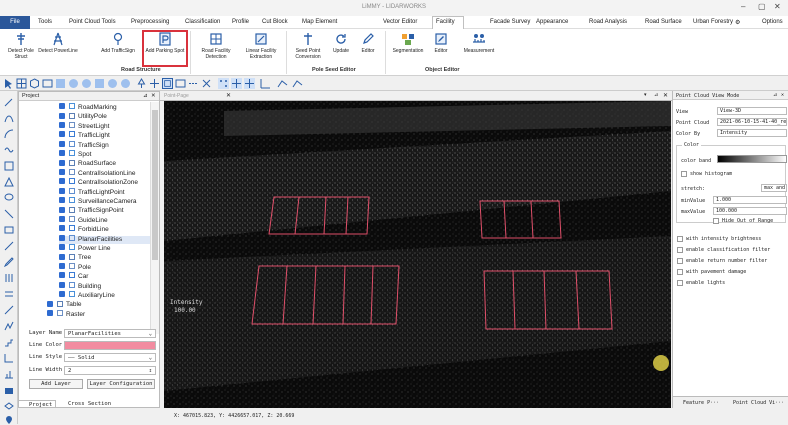  What do you see at coordinates (125, 83) in the screenshot?
I see `view-bottom-icon` at bounding box center [125, 83].